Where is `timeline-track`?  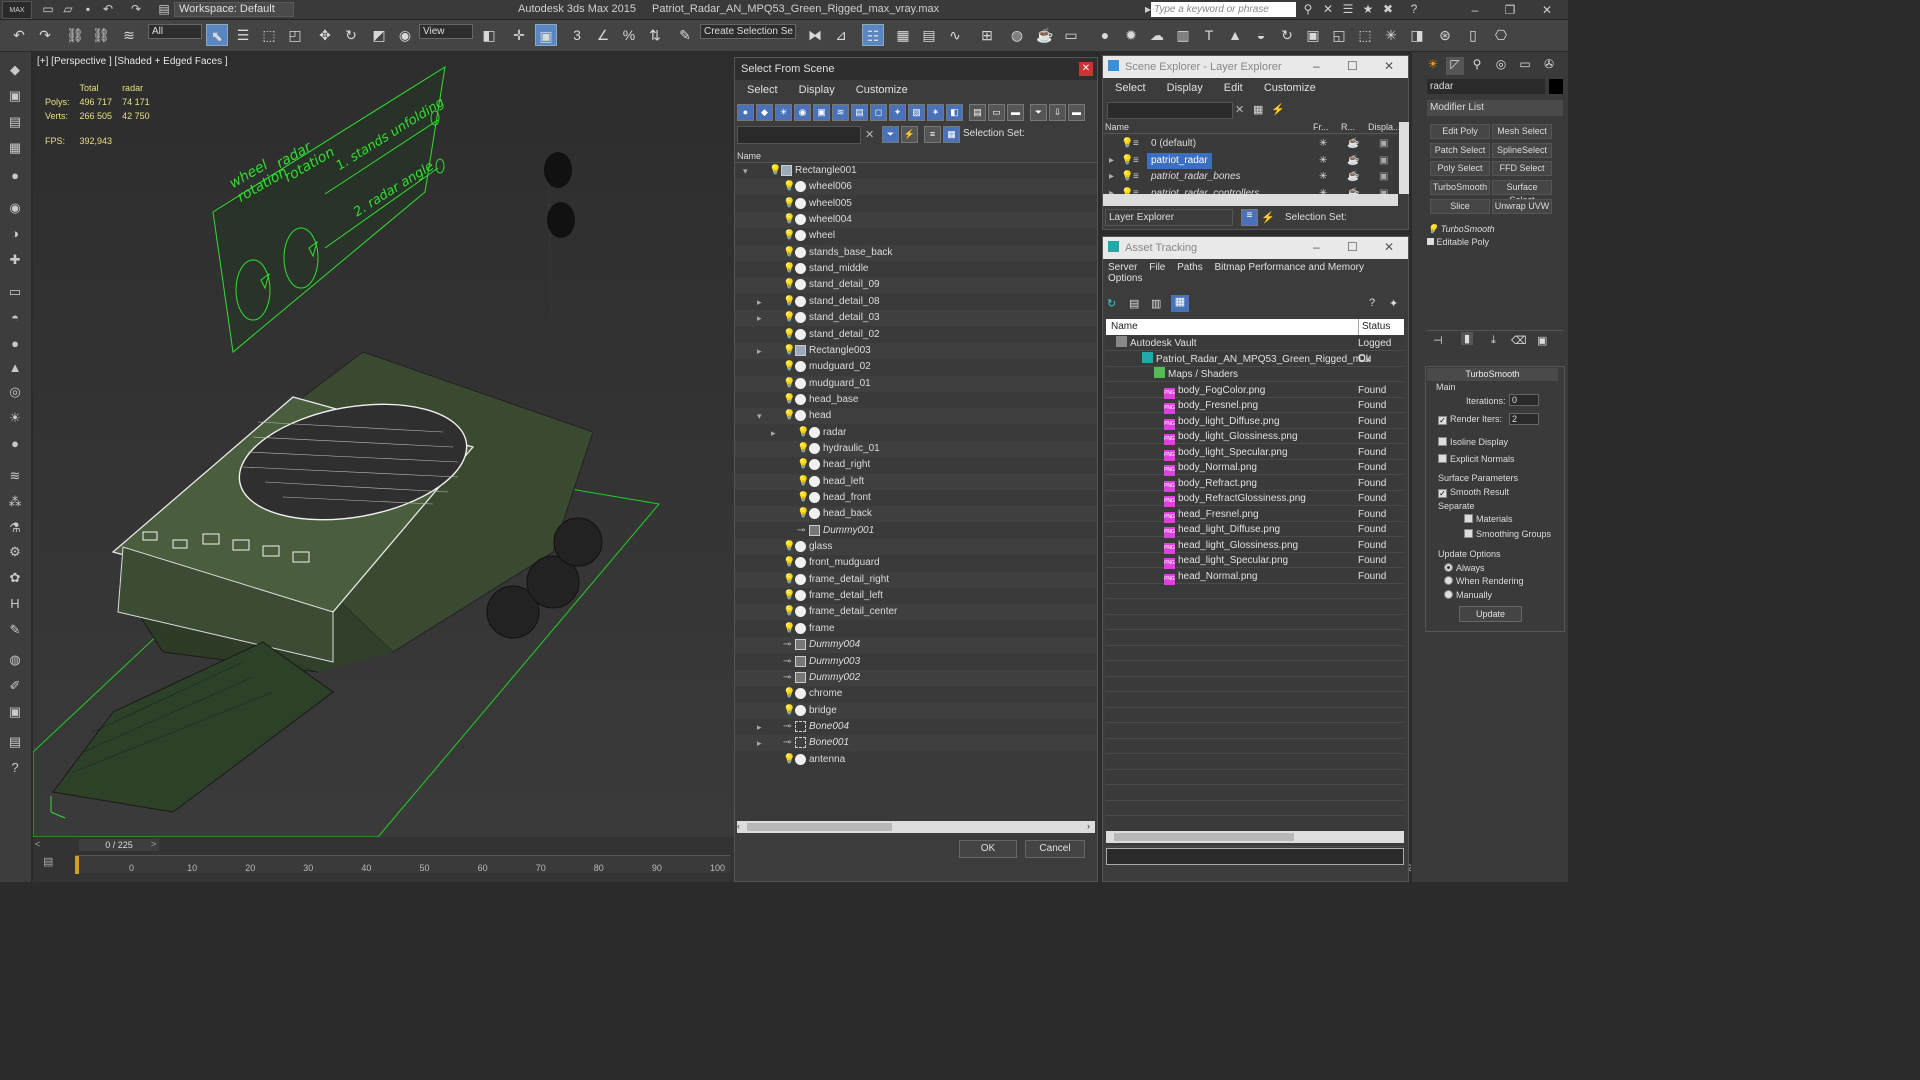 timeline-track is located at coordinates (402, 864).